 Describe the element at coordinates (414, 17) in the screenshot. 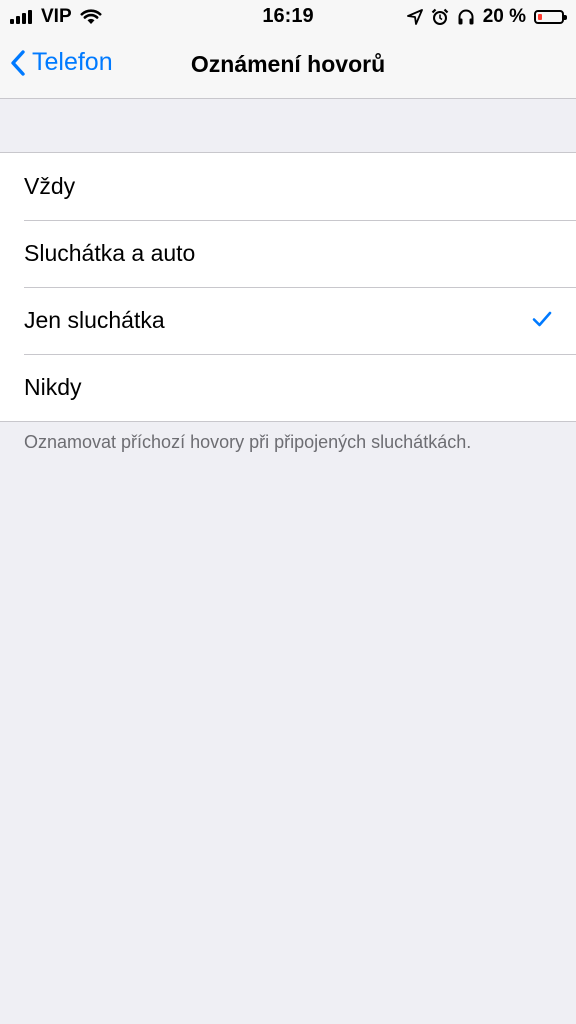

I see `location-icon` at that location.